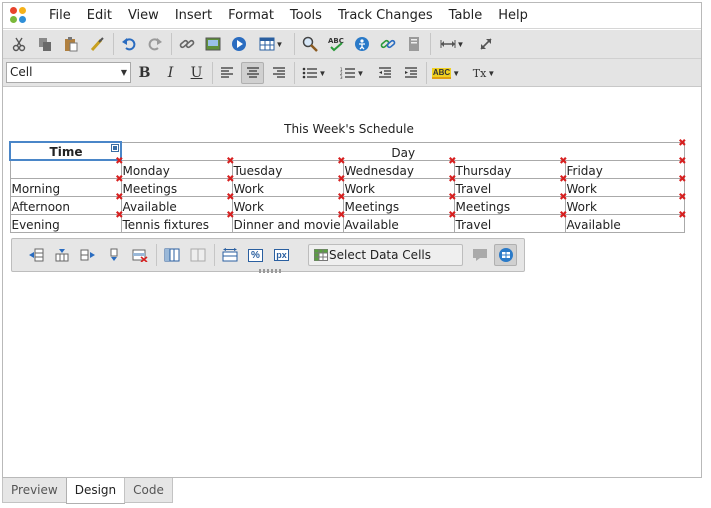  Describe the element at coordinates (484, 73) in the screenshot. I see `clear-format-button: Tx ▼` at that location.